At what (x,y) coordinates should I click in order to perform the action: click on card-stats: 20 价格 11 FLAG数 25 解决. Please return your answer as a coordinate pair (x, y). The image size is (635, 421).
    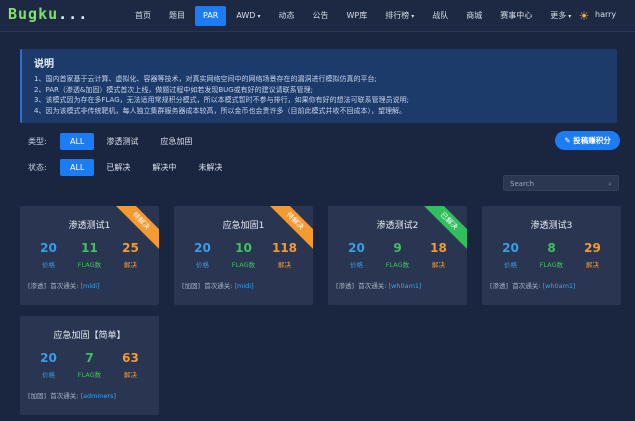
    Looking at the image, I should click on (89, 254).